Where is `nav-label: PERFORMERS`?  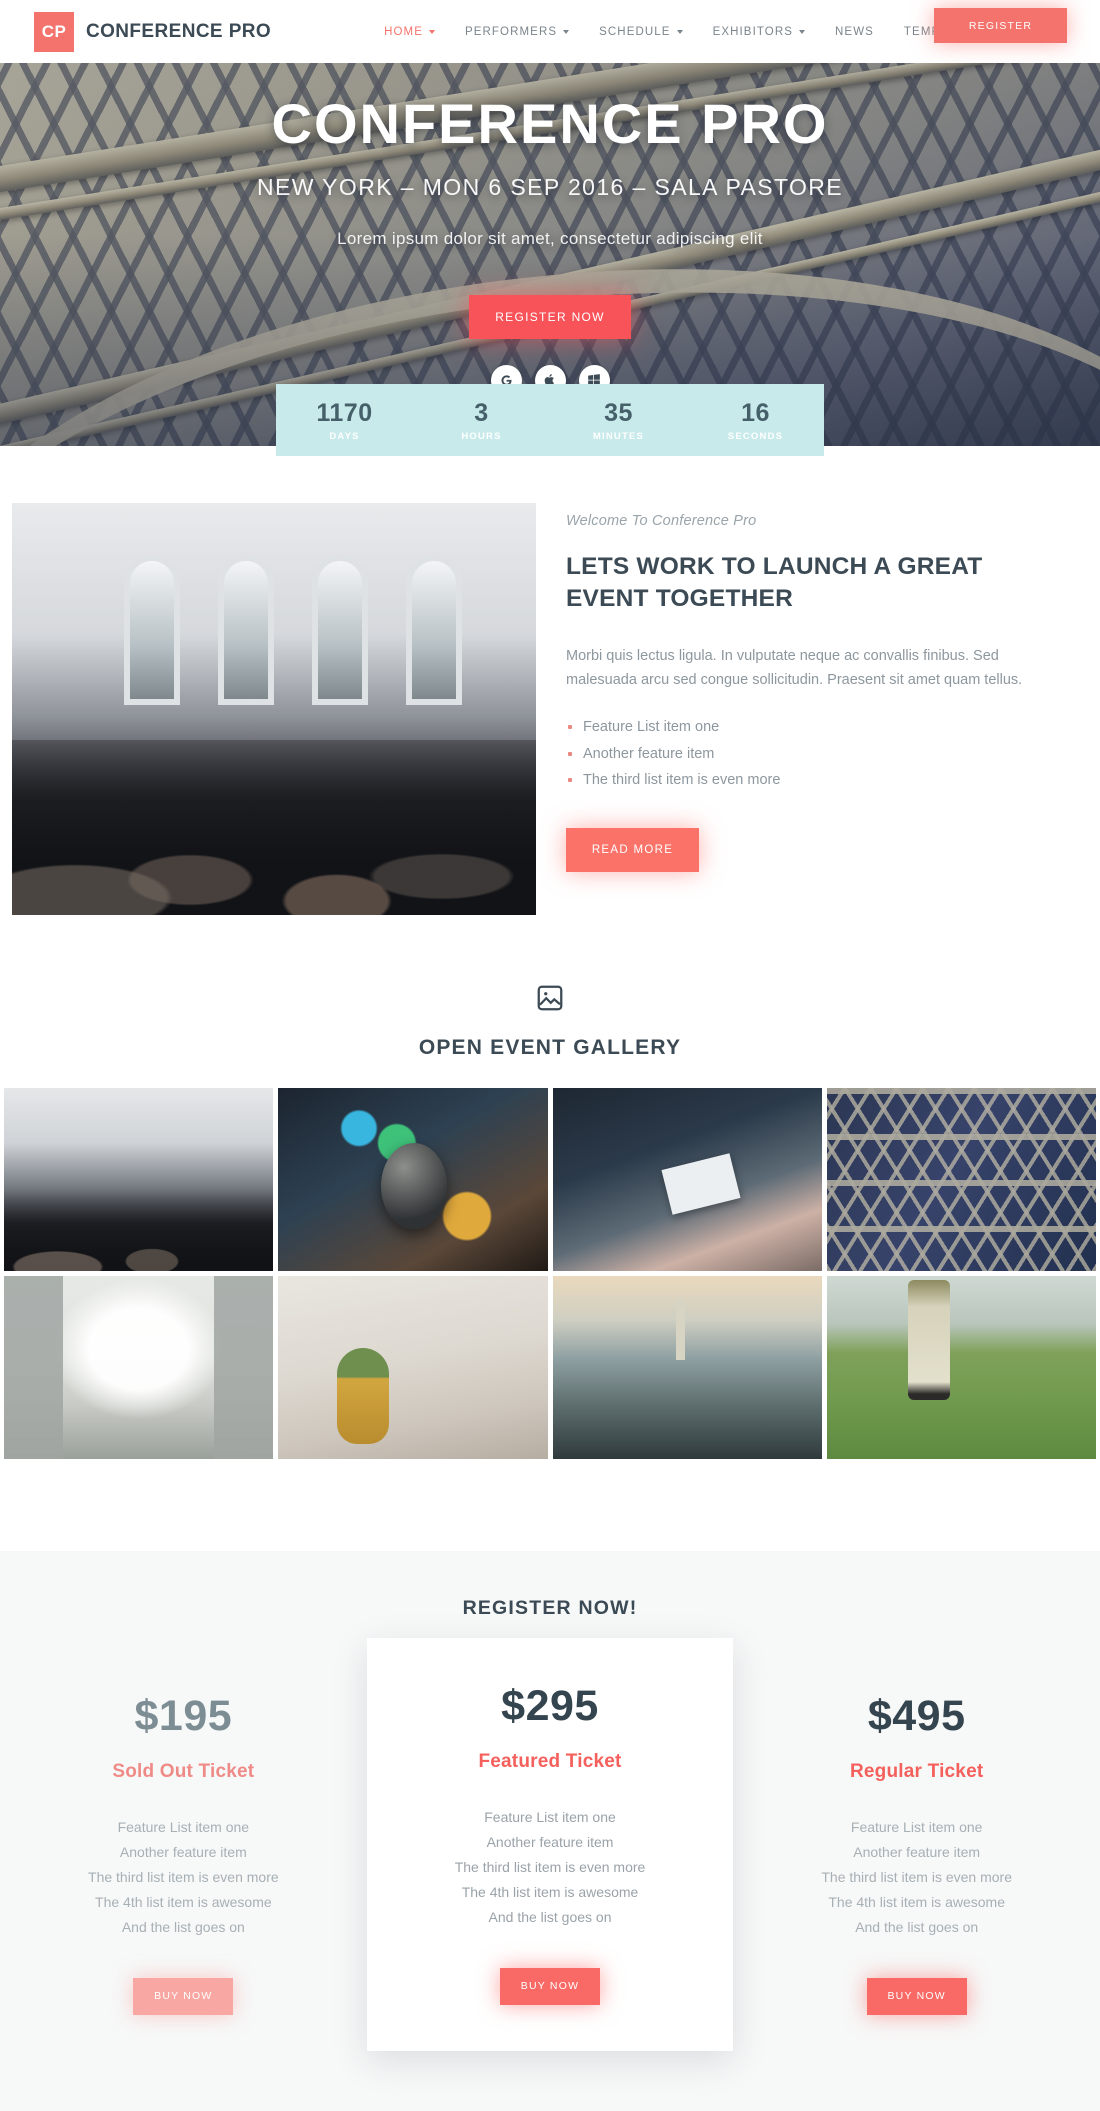
nav-label: PERFORMERS is located at coordinates (511, 31).